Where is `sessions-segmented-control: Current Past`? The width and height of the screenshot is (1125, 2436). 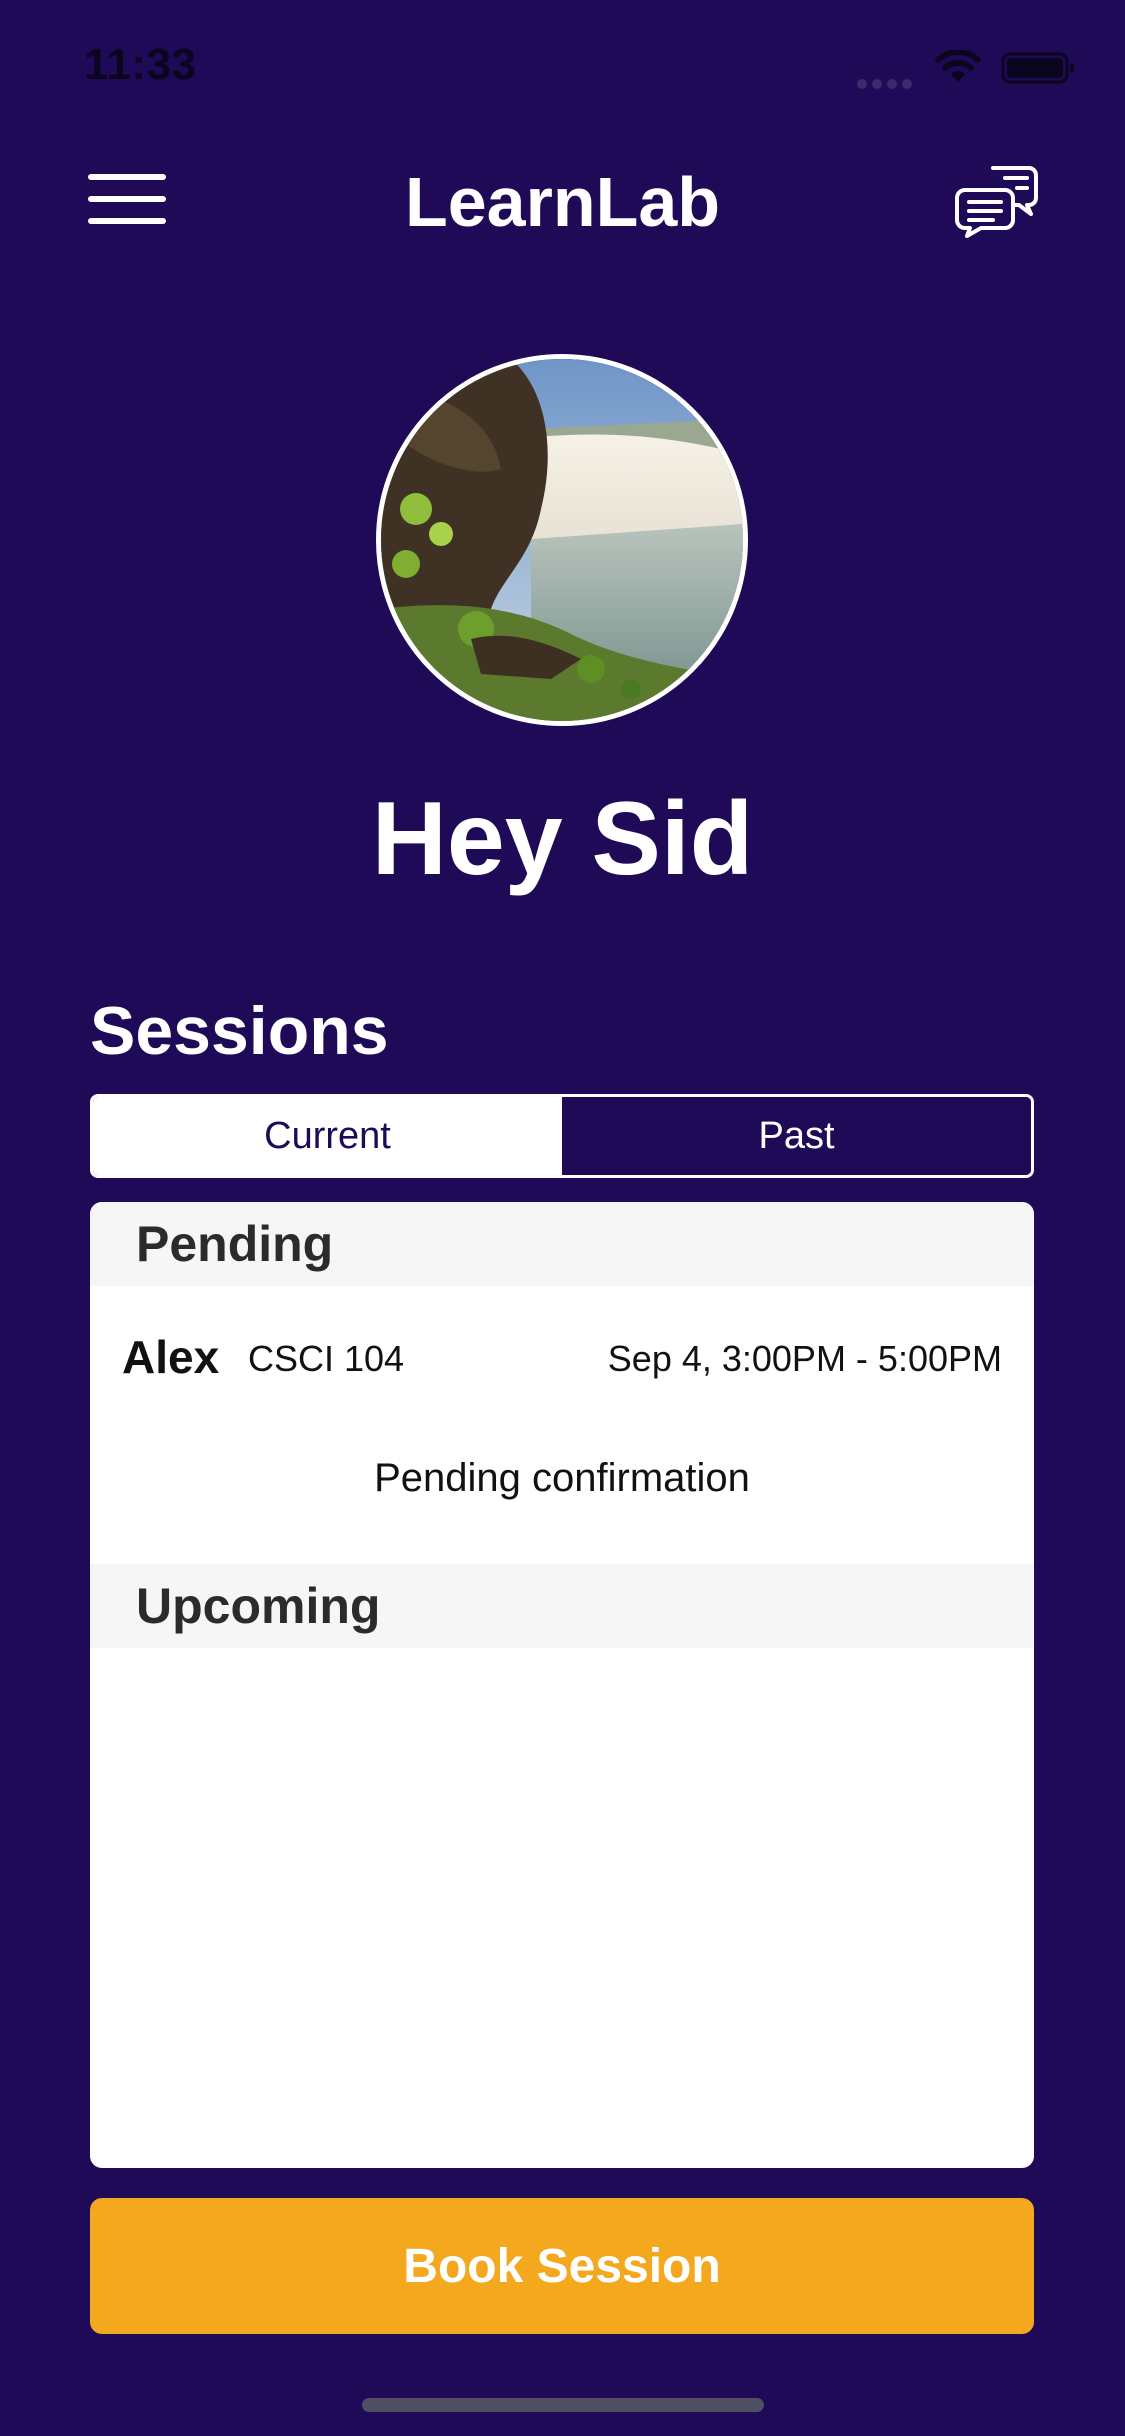 sessions-segmented-control: Current Past is located at coordinates (562, 1136).